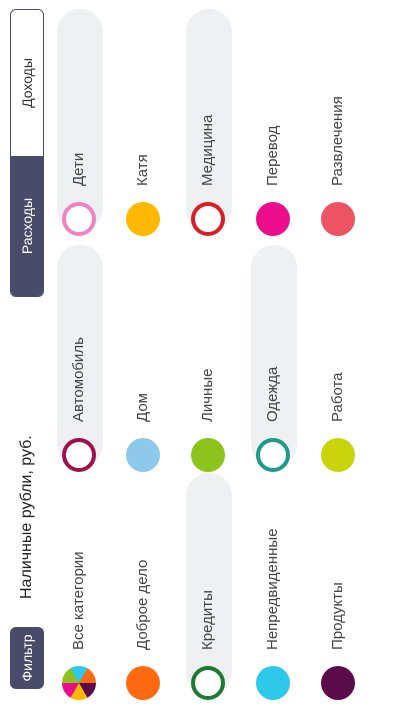 Image resolution: width=405 pixels, height=717 pixels. I want to click on category-item-unforeseen: Непредвиденные, so click(273, 600).